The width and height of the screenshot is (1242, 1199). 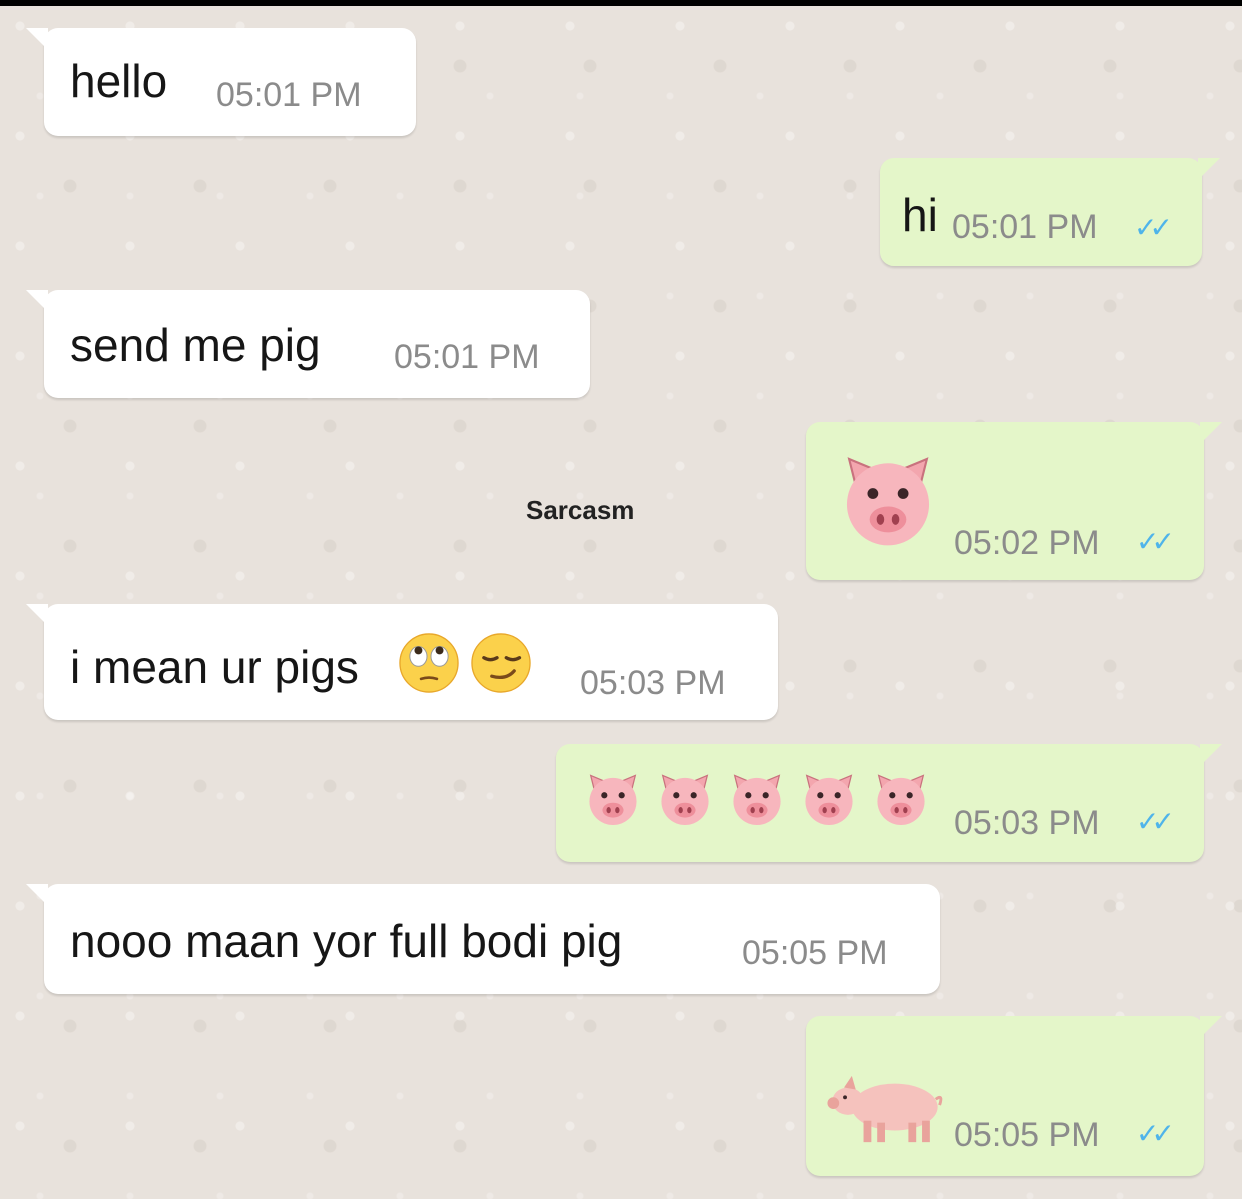 I want to click on message-text: send me pig, so click(x=195, y=345).